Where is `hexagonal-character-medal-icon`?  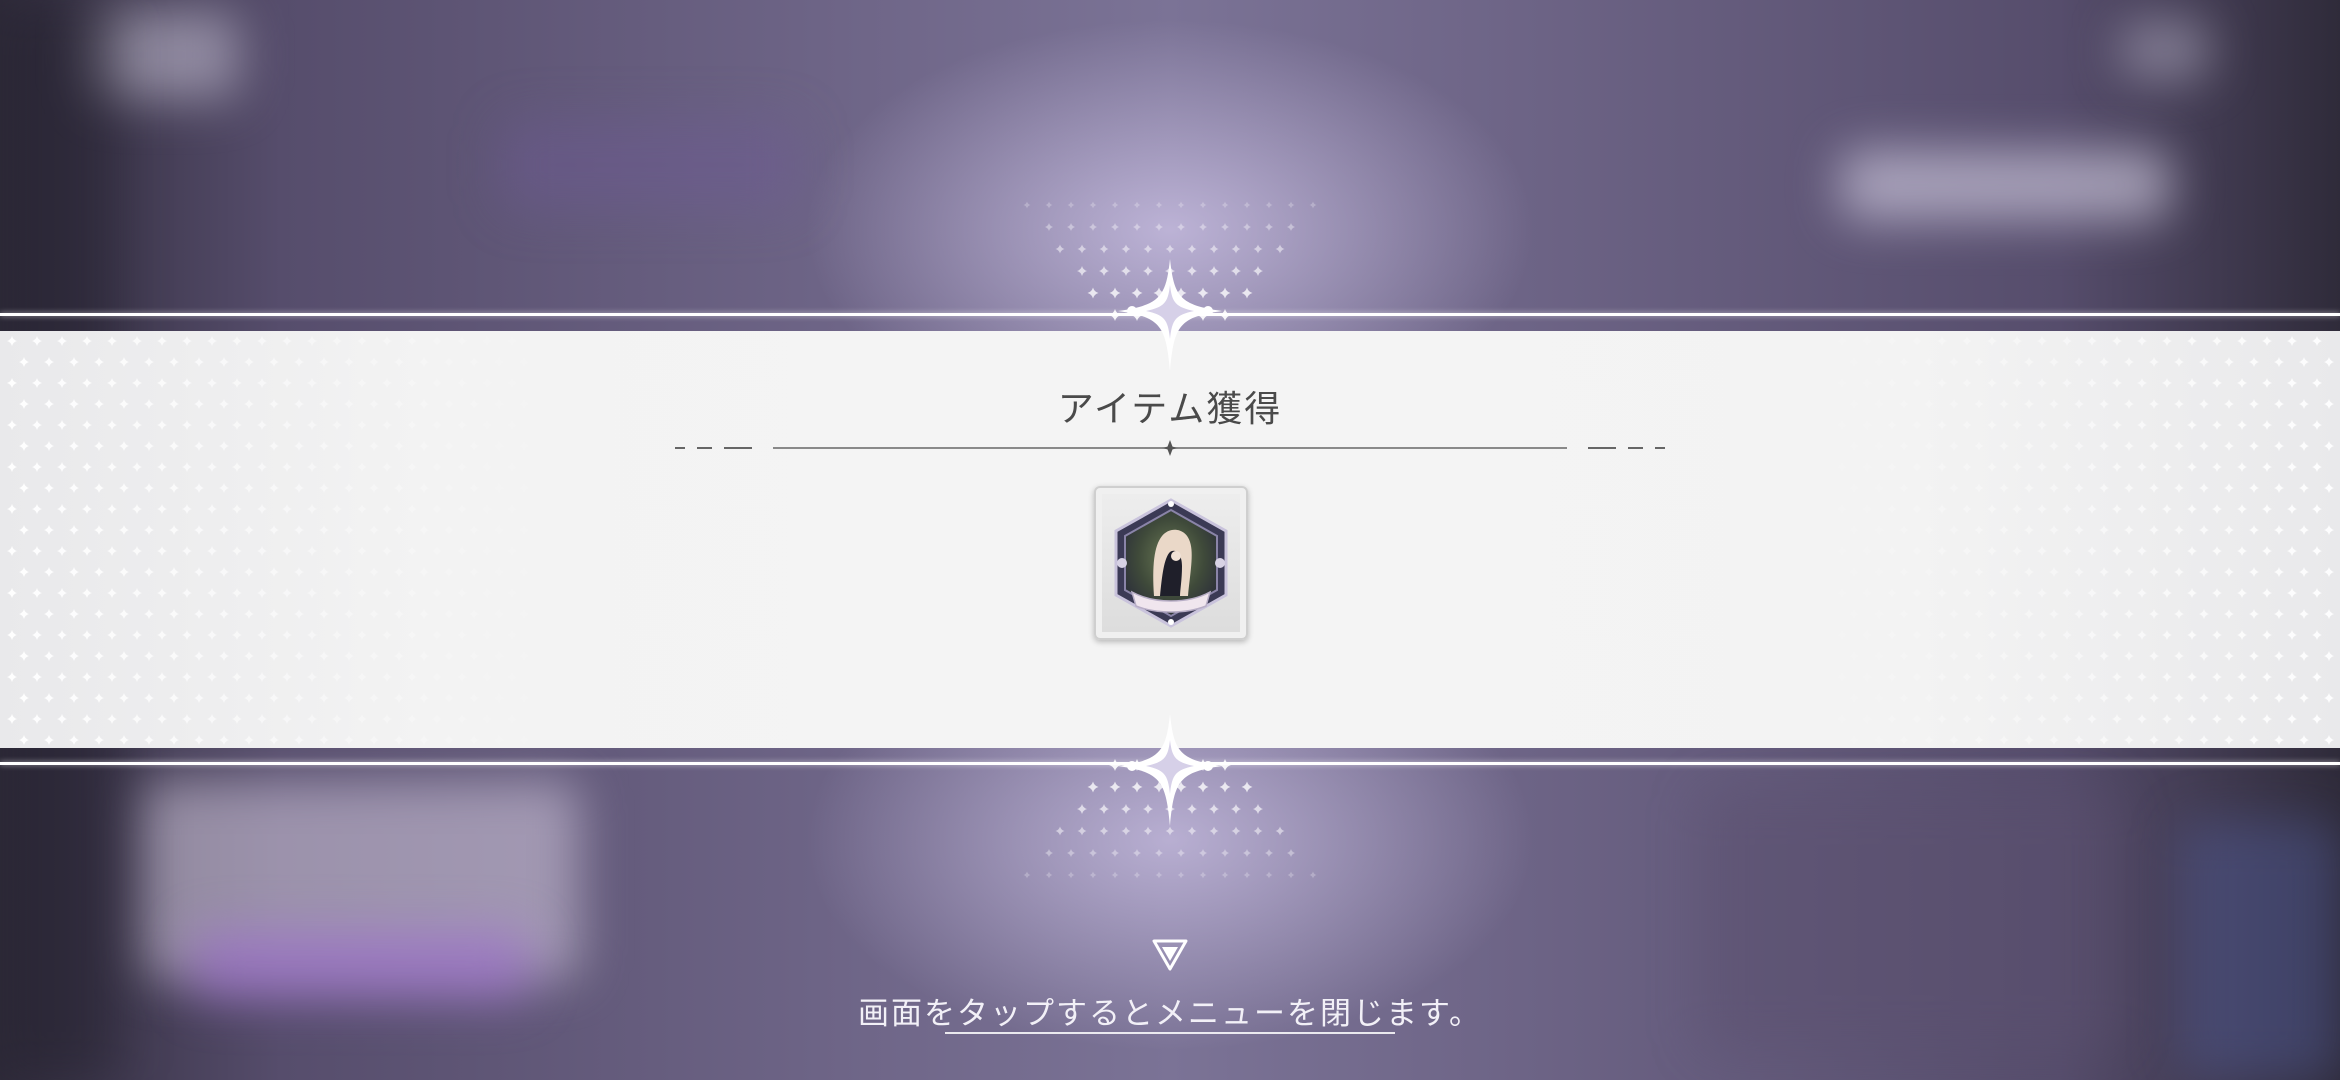
hexagonal-character-medal-icon is located at coordinates (1171, 563).